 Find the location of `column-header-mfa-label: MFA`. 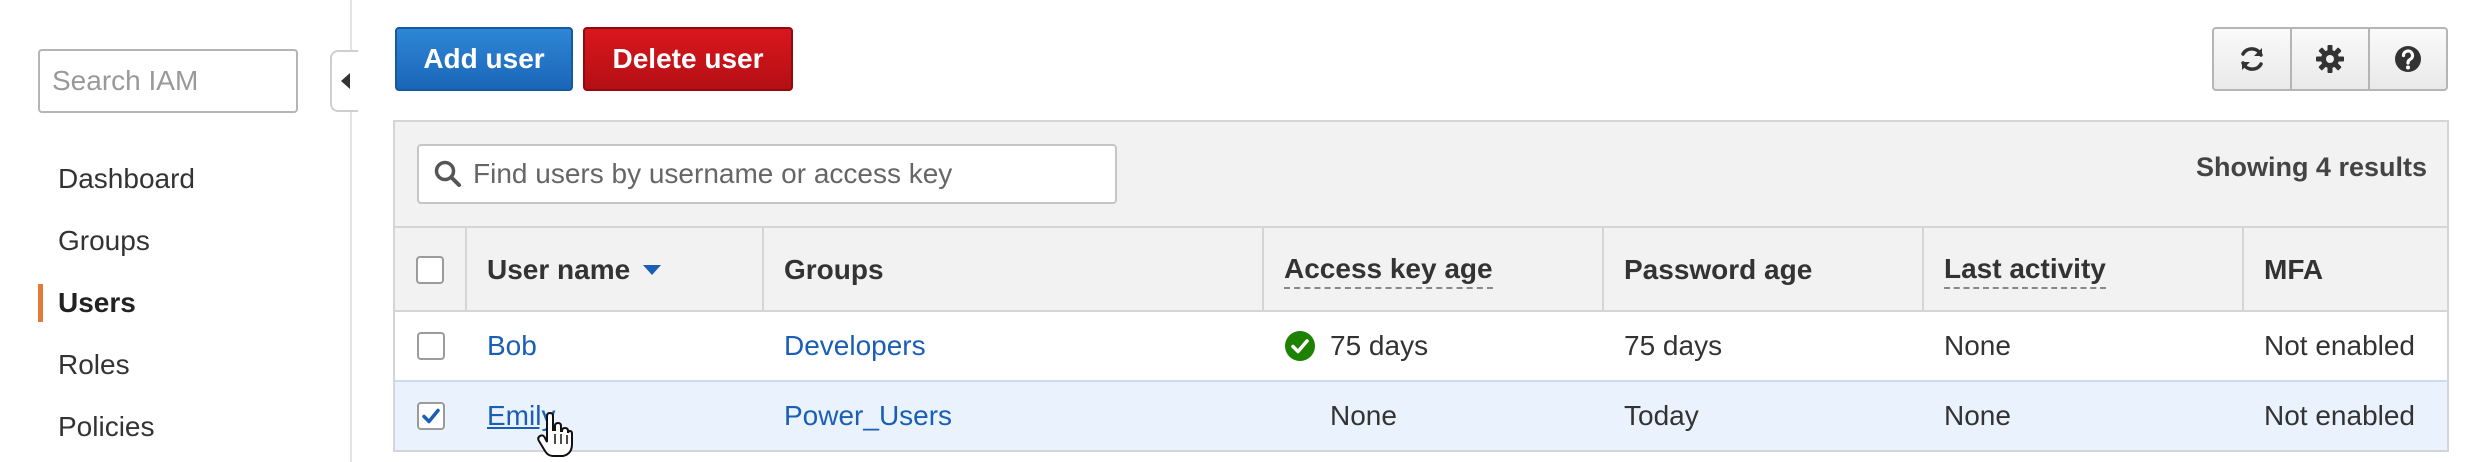

column-header-mfa-label: MFA is located at coordinates (2294, 269).